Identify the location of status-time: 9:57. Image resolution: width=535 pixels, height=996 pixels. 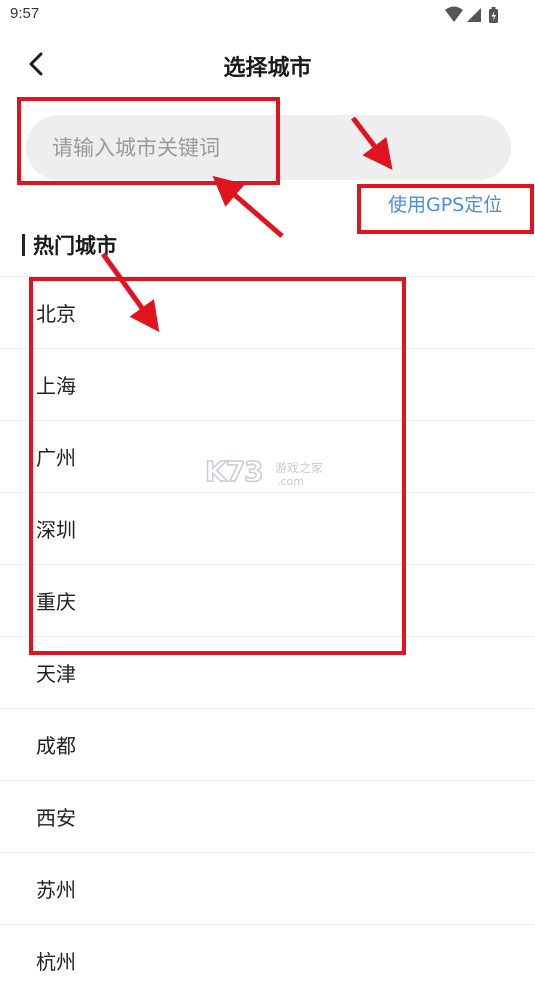
(25, 13).